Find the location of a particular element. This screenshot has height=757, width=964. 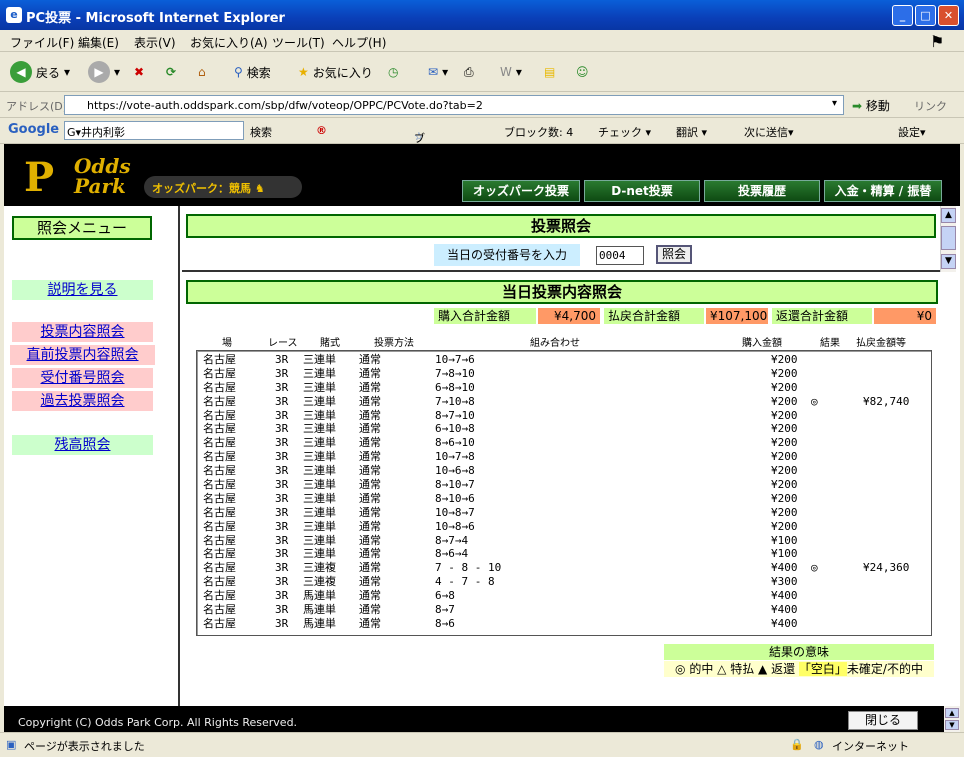

col-result: 結果 is located at coordinates (830, 343).